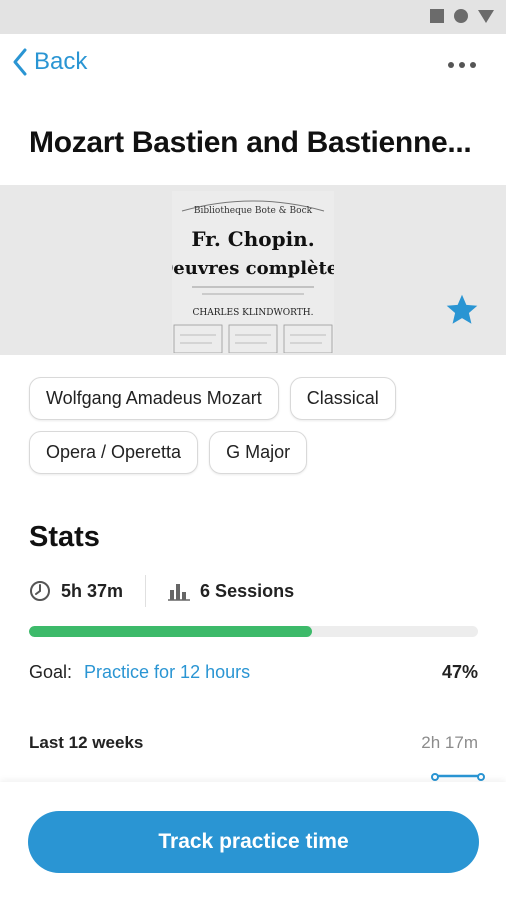 Image resolution: width=506 pixels, height=900 pixels. What do you see at coordinates (253, 211) in the screenshot?
I see `cover-line-1: Bibliotheque Bote & Bock` at bounding box center [253, 211].